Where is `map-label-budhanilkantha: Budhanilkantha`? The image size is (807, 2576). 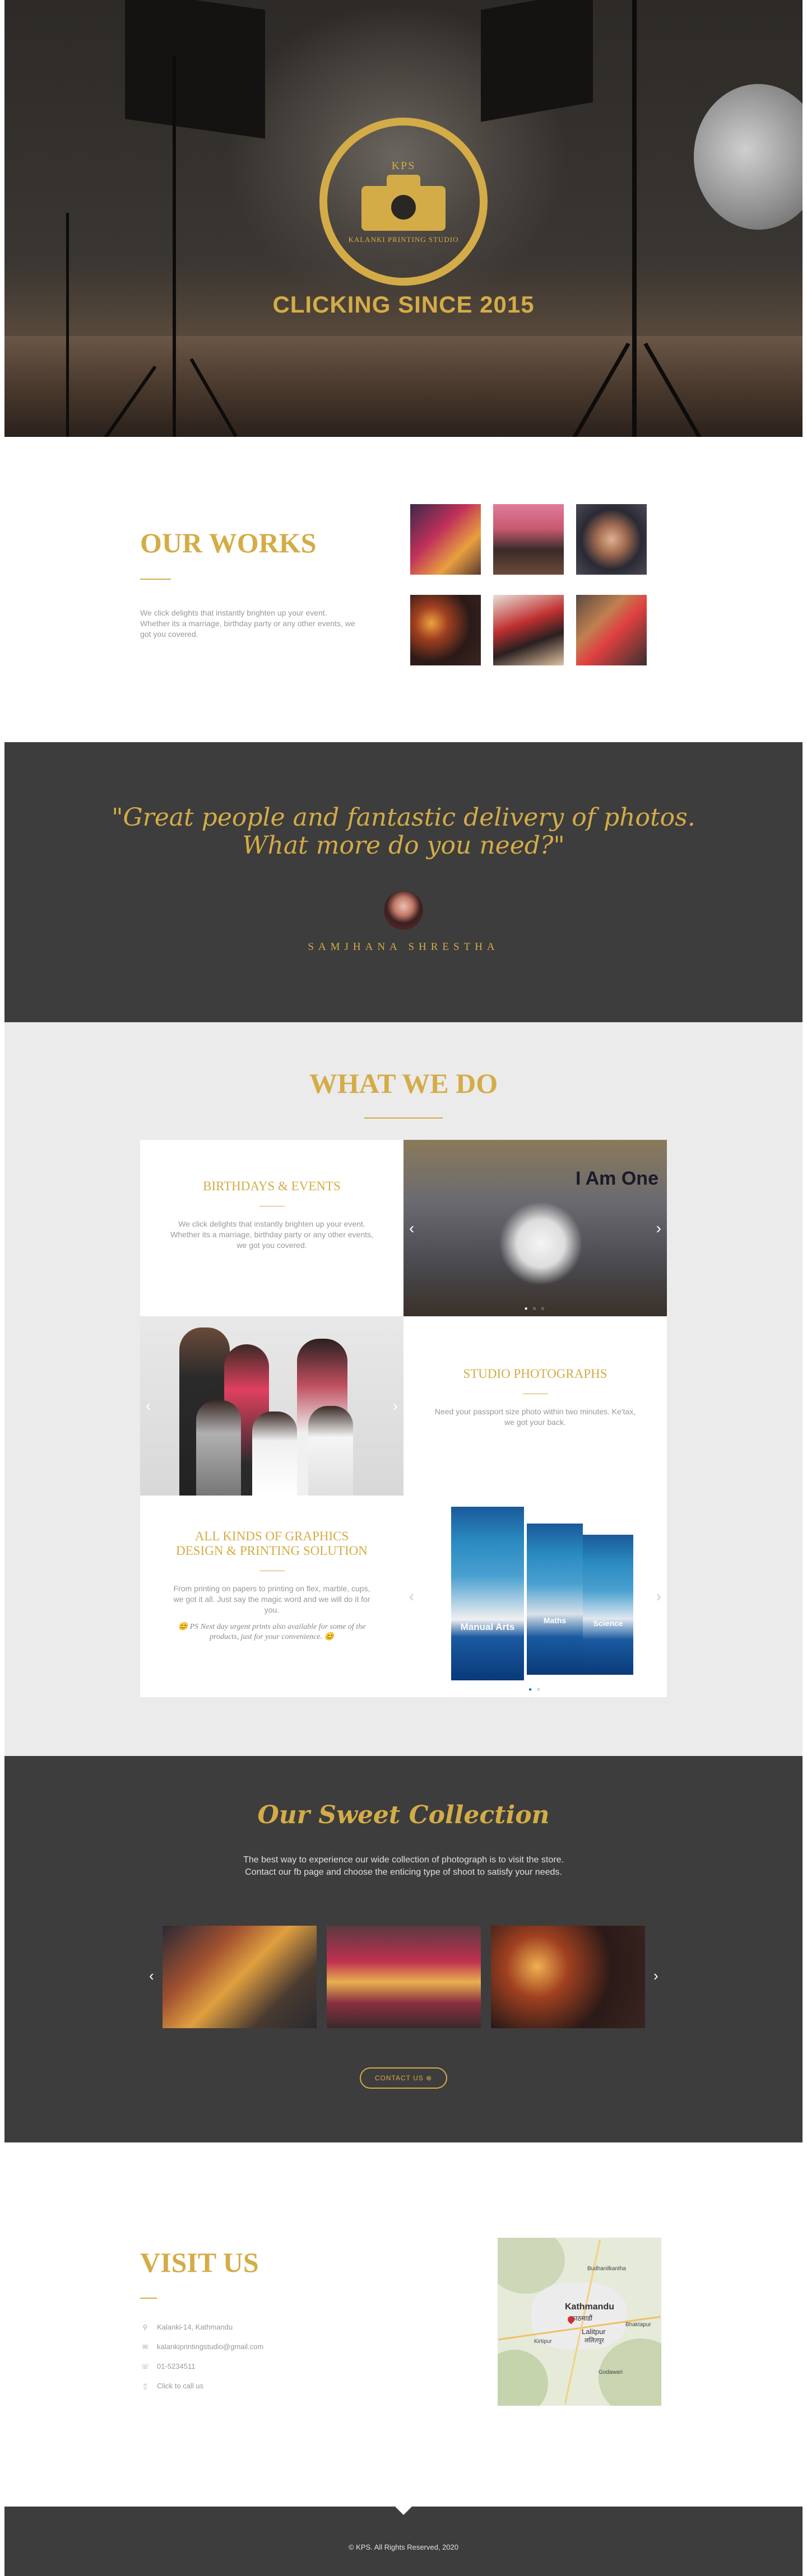 map-label-budhanilkantha: Budhanilkantha is located at coordinates (606, 2269).